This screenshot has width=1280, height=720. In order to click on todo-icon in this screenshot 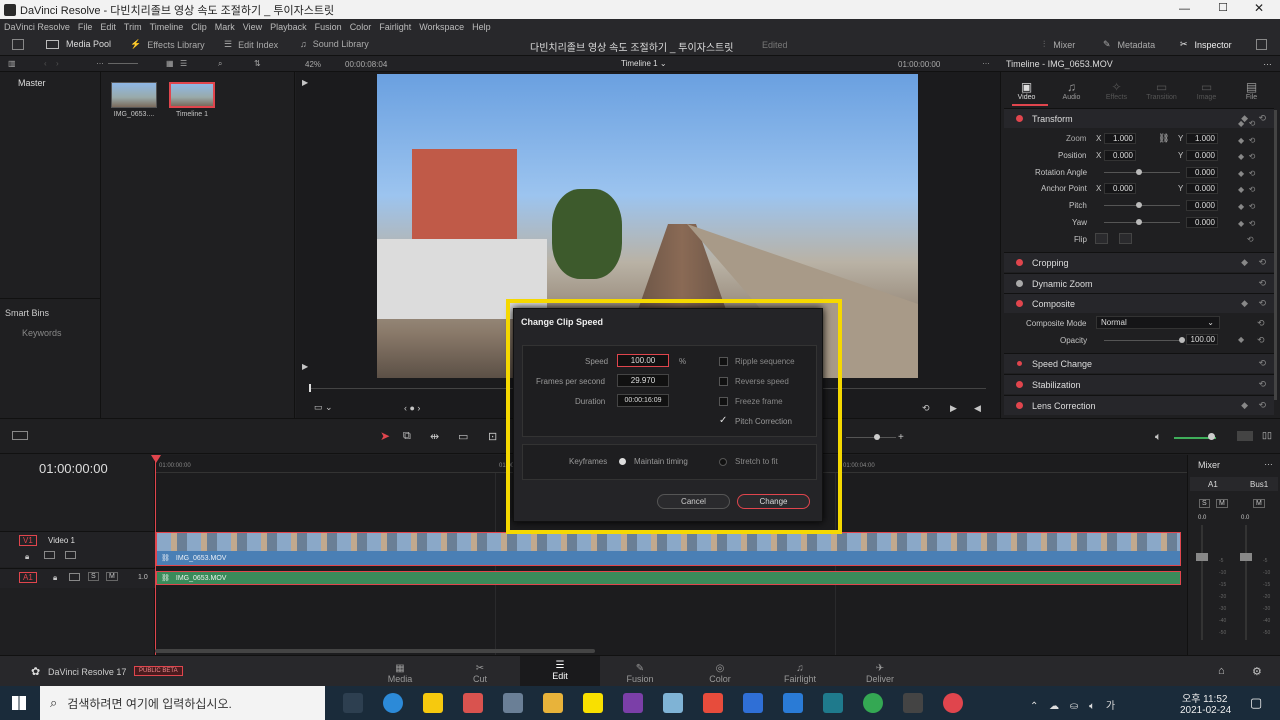, I will do `click(753, 703)`.